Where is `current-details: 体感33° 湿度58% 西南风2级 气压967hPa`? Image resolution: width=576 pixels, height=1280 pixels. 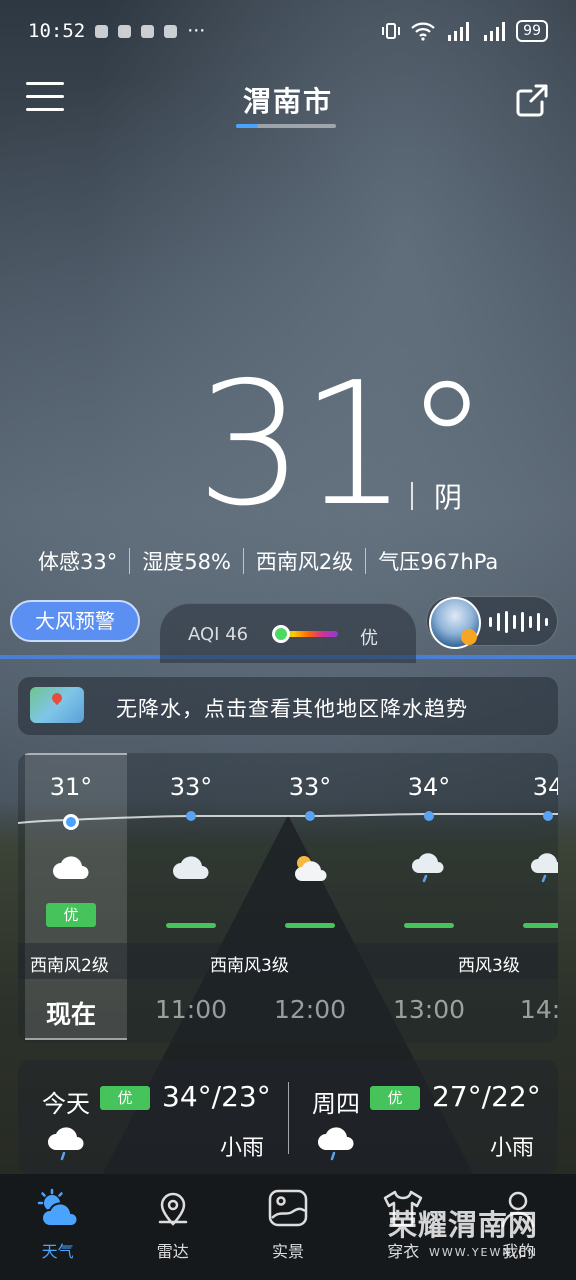 current-details: 体感33° 湿度58% 西南风2级 气压967hPa is located at coordinates (297, 561).